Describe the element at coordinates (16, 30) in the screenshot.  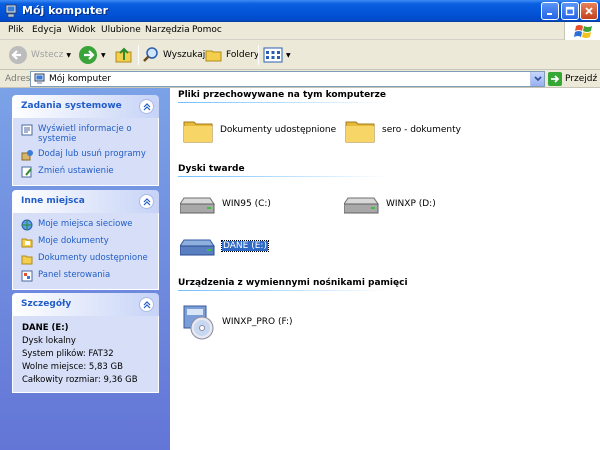
I see `menu-file: Plik` at that location.